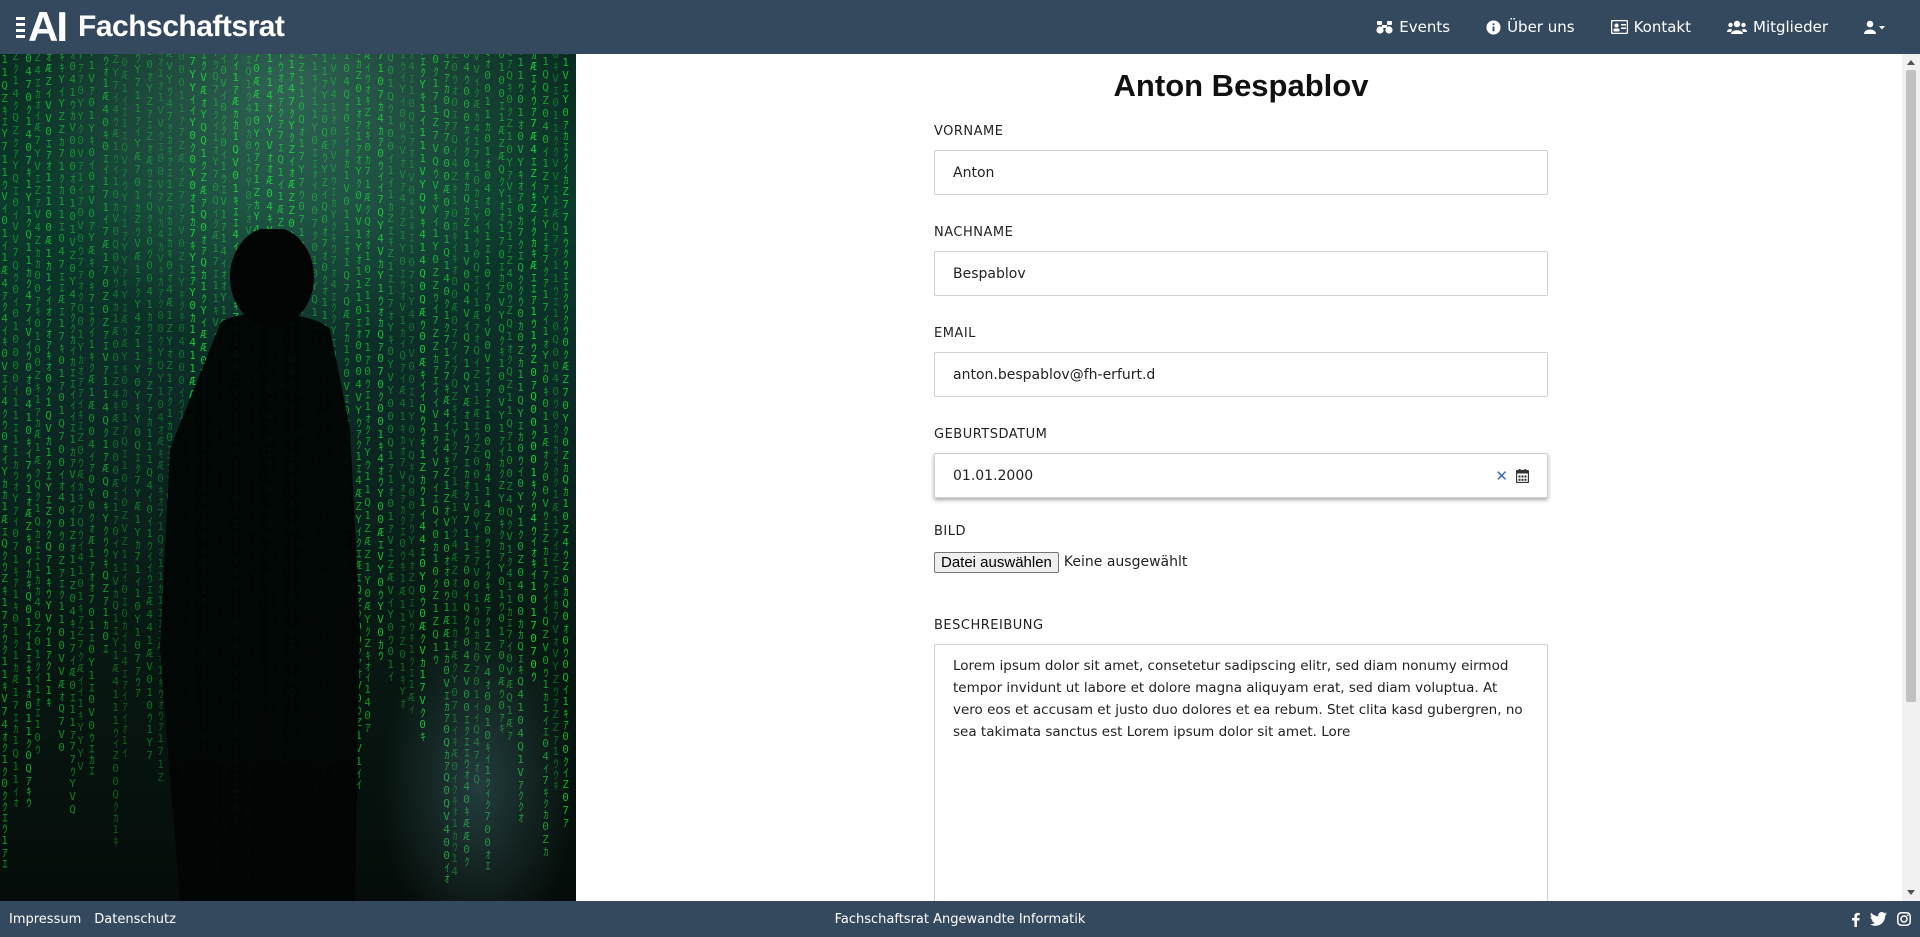 This screenshot has height=937, width=1920. What do you see at coordinates (1241, 273) in the screenshot?
I see `nachname-input: Bespablov` at bounding box center [1241, 273].